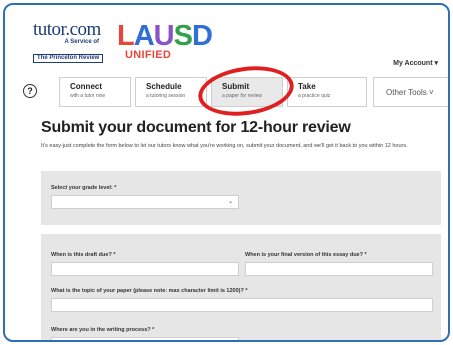 This screenshot has width=453, height=345. What do you see at coordinates (145, 202) in the screenshot?
I see `grade-select: ⌄` at bounding box center [145, 202].